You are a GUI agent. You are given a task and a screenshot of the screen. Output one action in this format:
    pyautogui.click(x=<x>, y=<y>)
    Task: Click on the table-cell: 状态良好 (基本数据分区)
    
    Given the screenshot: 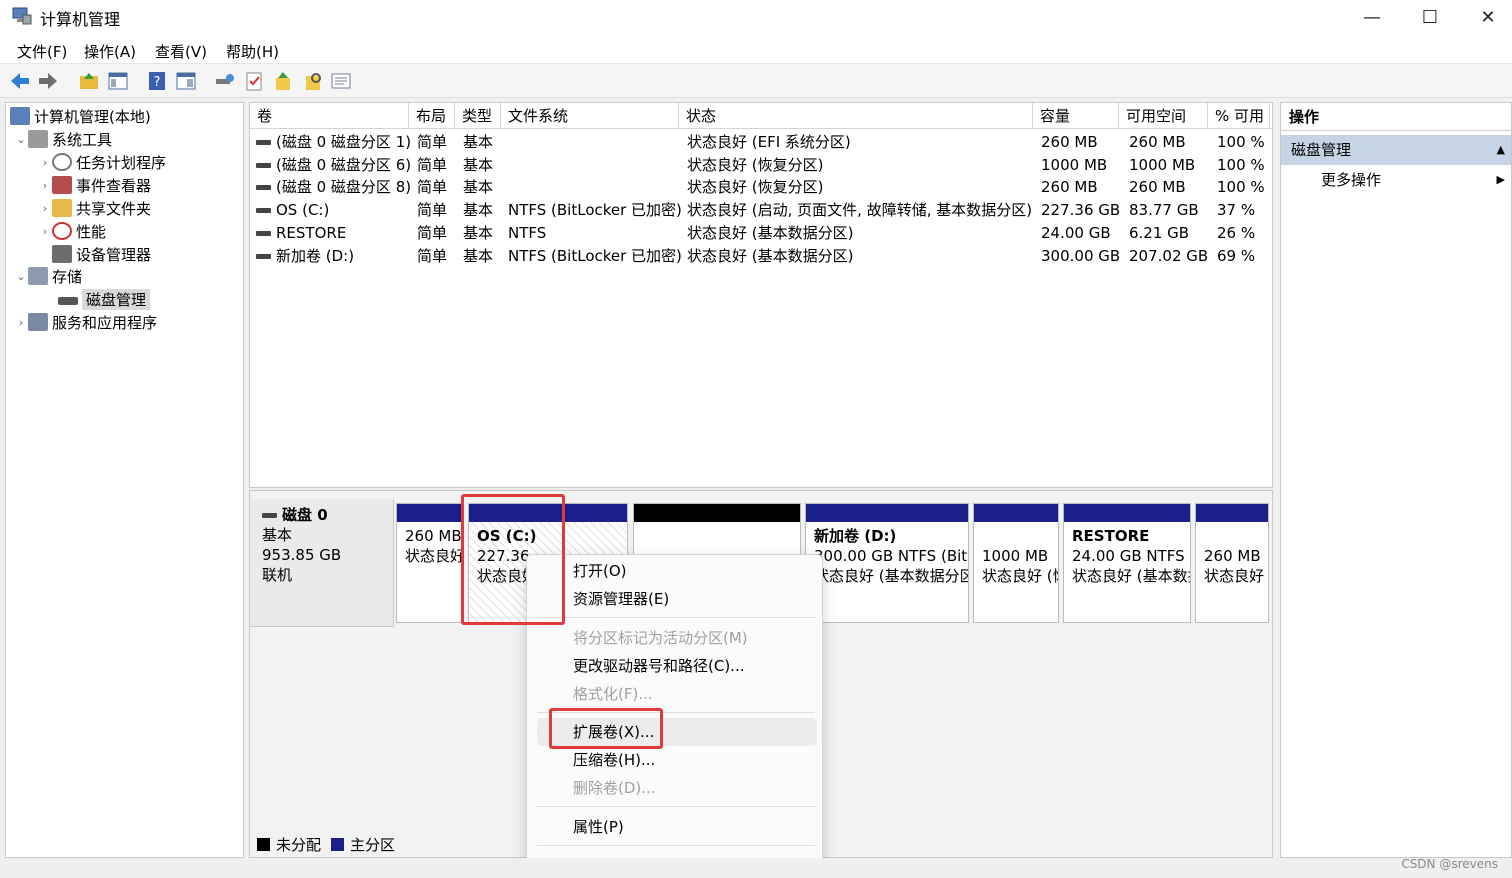 What is the action you would take?
    pyautogui.click(x=770, y=233)
    